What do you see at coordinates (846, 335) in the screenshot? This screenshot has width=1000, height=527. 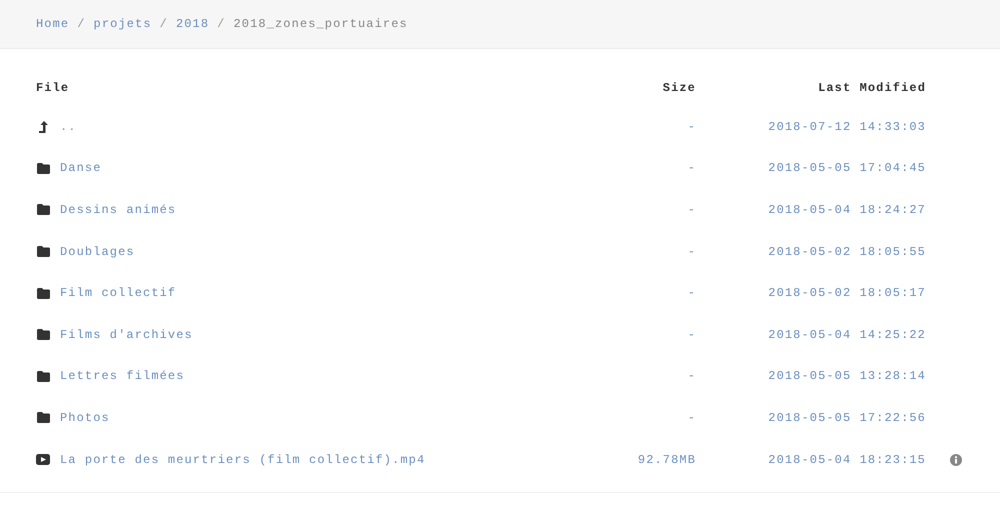 I see `modified-date: 2018-05-04 14:25:22` at bounding box center [846, 335].